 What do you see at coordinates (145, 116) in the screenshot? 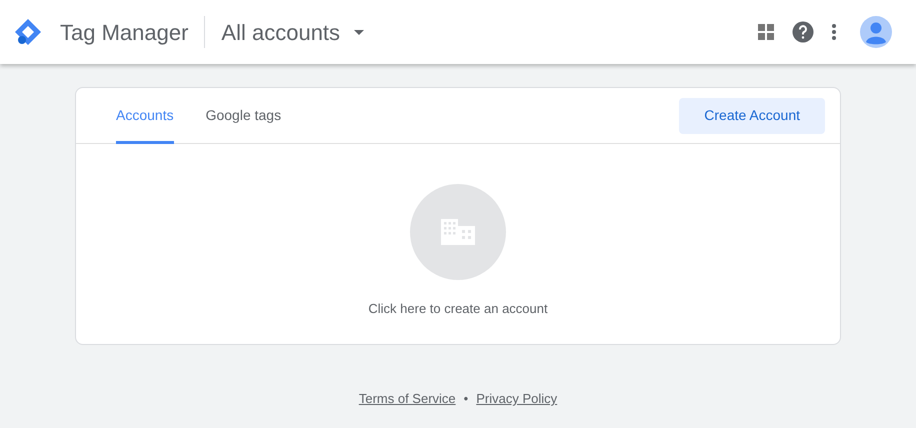
I see `tab: Accounts` at bounding box center [145, 116].